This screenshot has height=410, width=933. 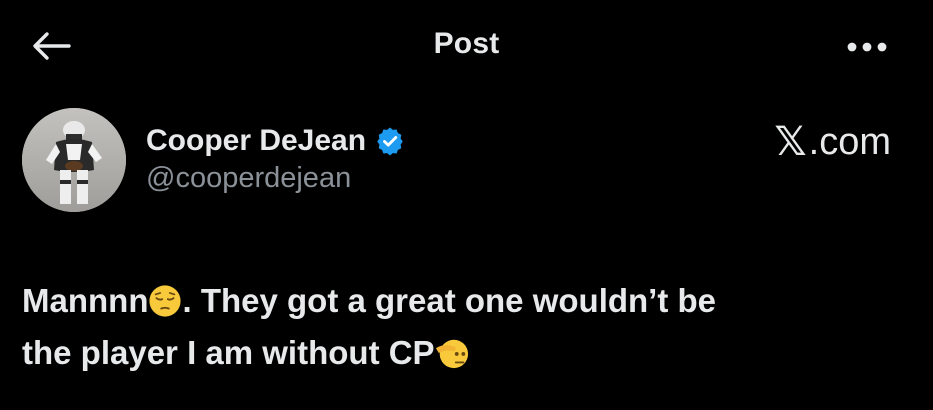 What do you see at coordinates (390, 141) in the screenshot?
I see `verified-badge-icon` at bounding box center [390, 141].